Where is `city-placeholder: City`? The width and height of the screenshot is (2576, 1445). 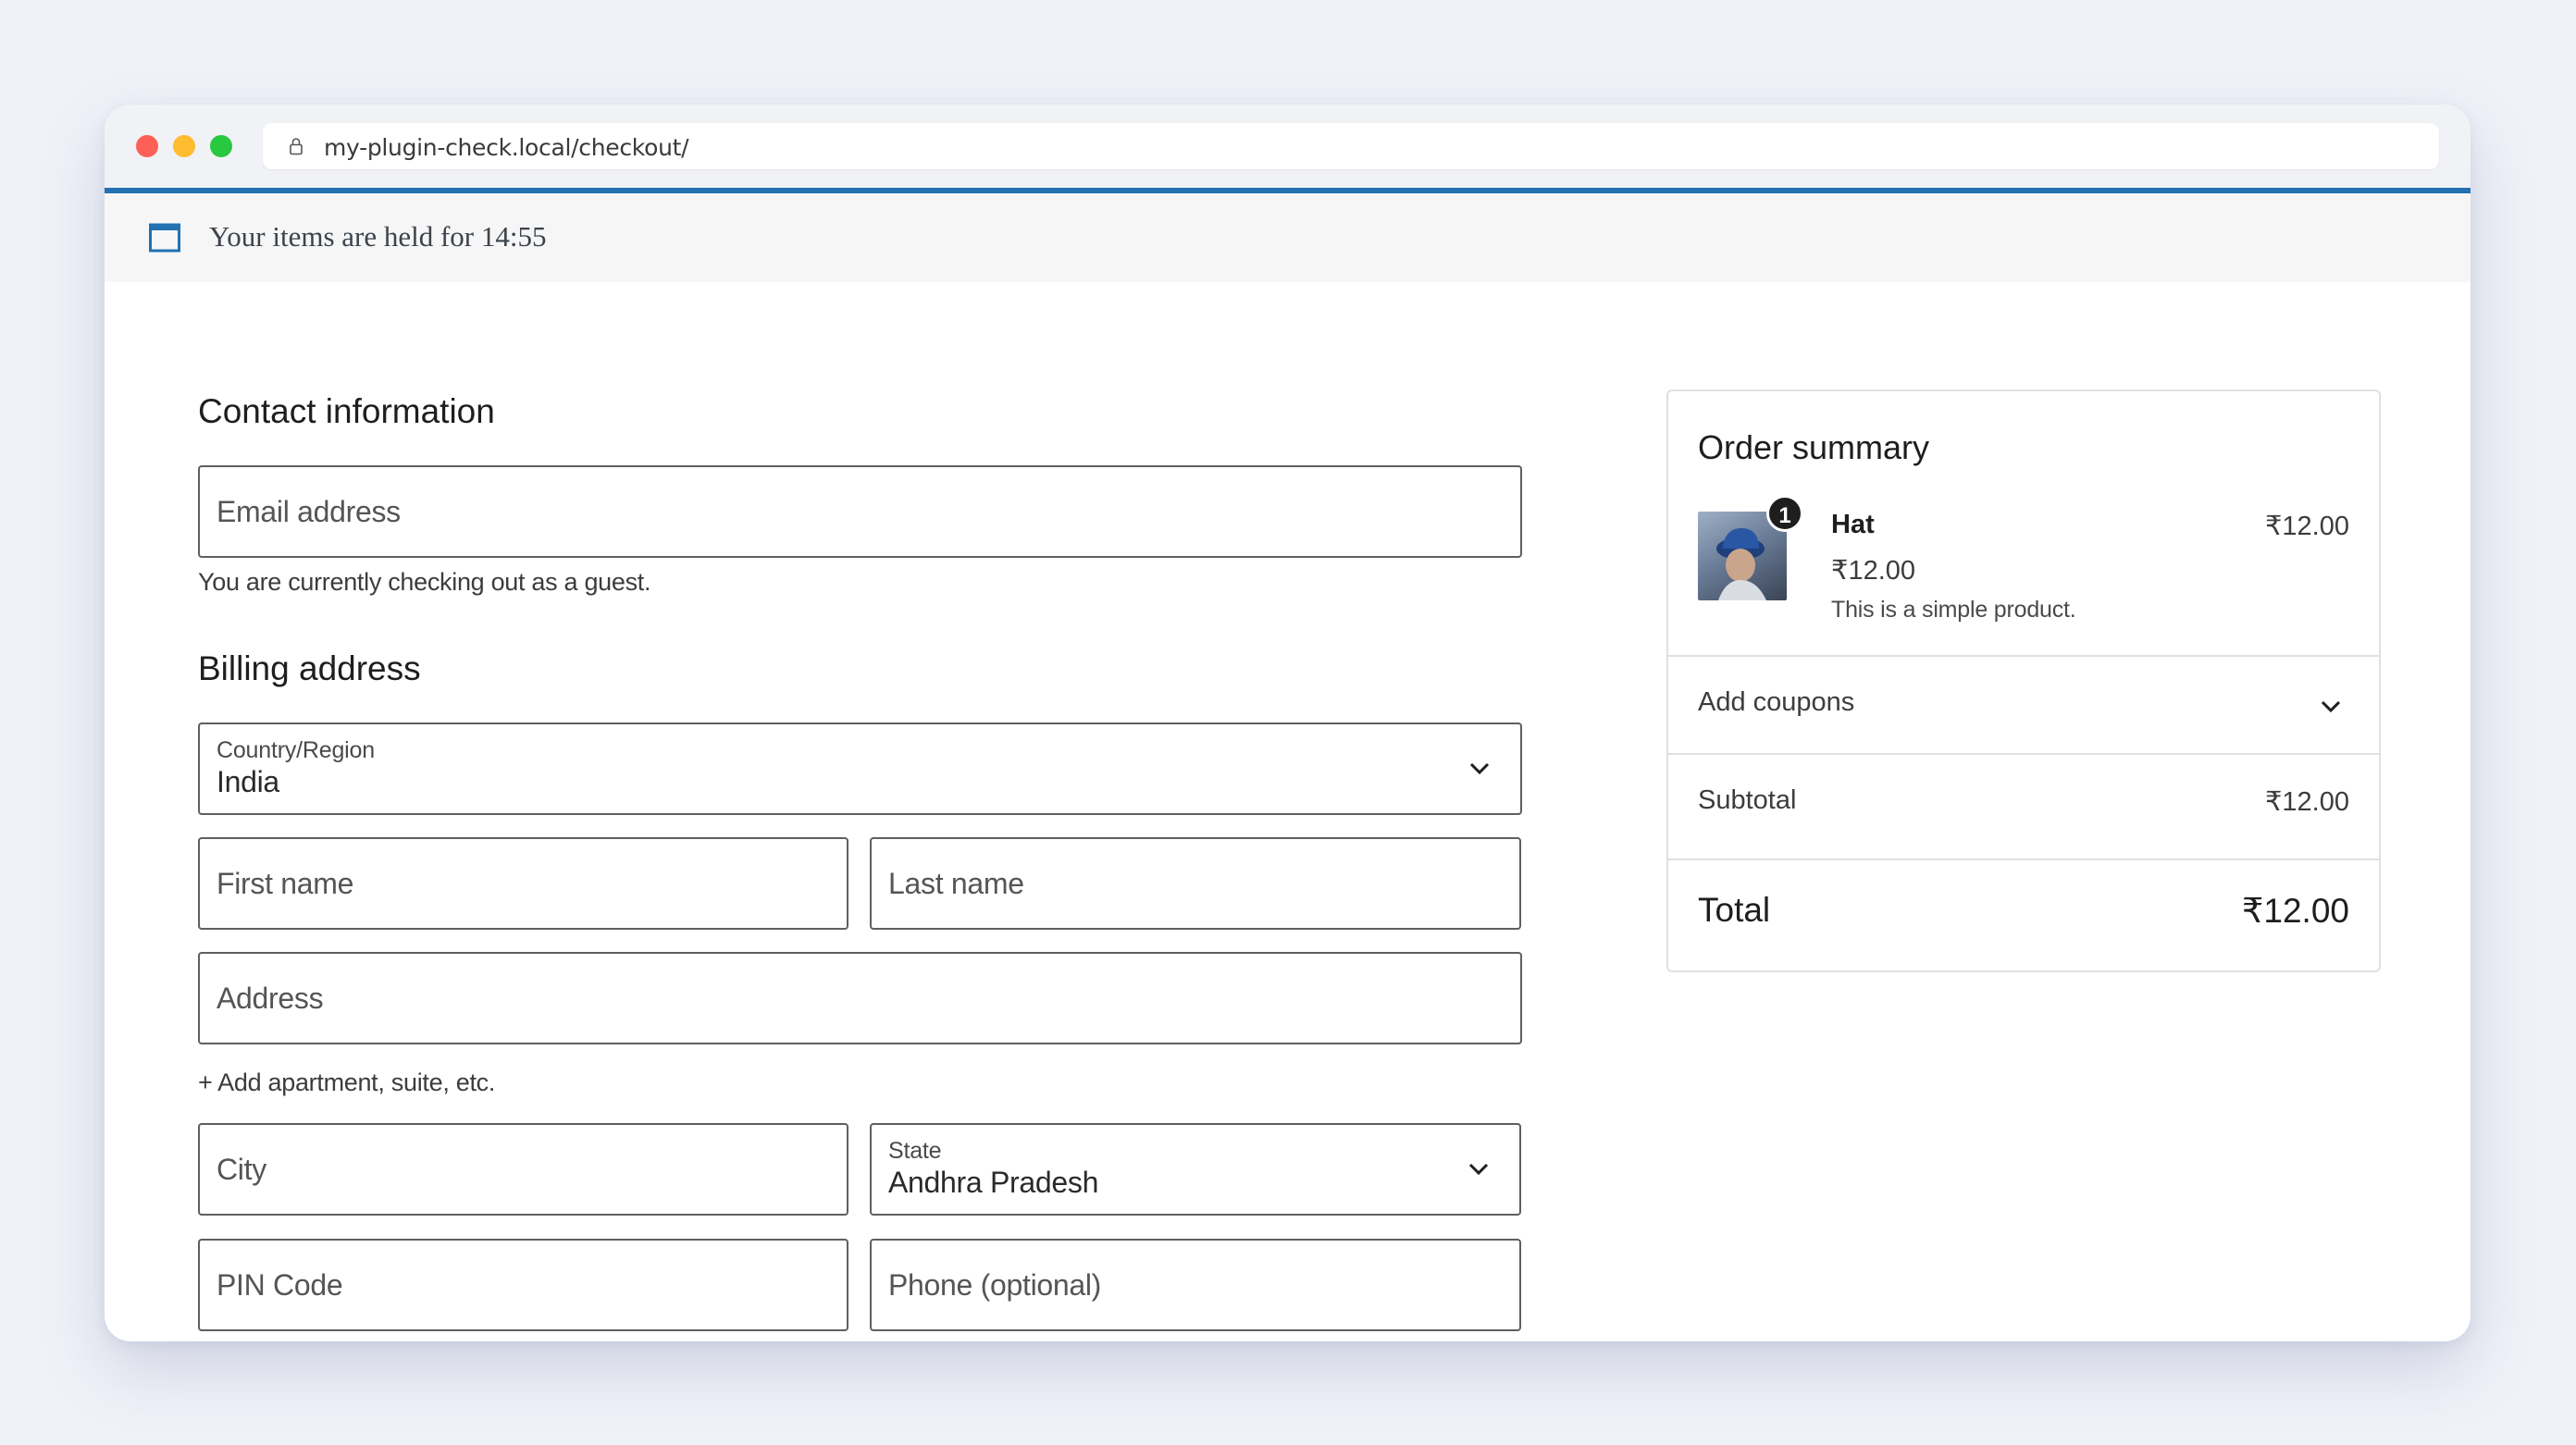
city-placeholder: City is located at coordinates (241, 1169).